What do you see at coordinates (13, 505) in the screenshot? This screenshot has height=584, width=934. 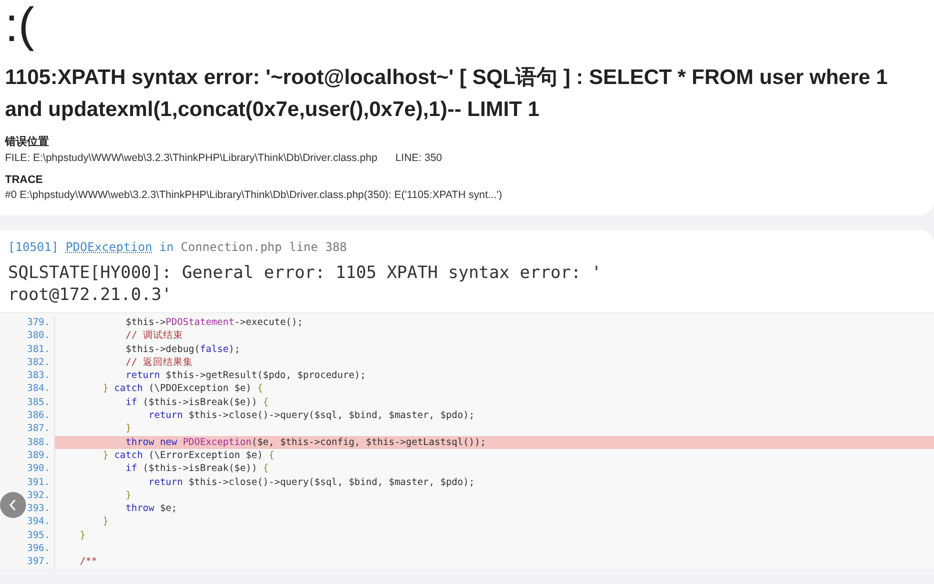 I see `chevron-left-icon` at bounding box center [13, 505].